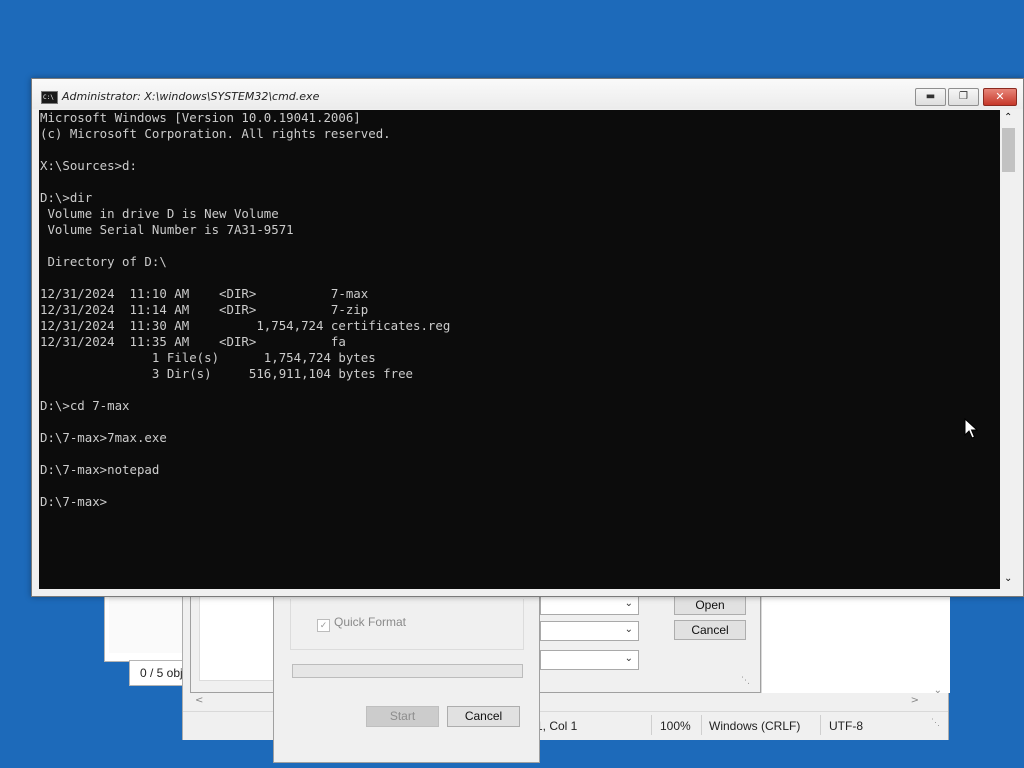 The height and width of the screenshot is (768, 1024). I want to click on scroll-right-arrow-icon: >, so click(915, 700).